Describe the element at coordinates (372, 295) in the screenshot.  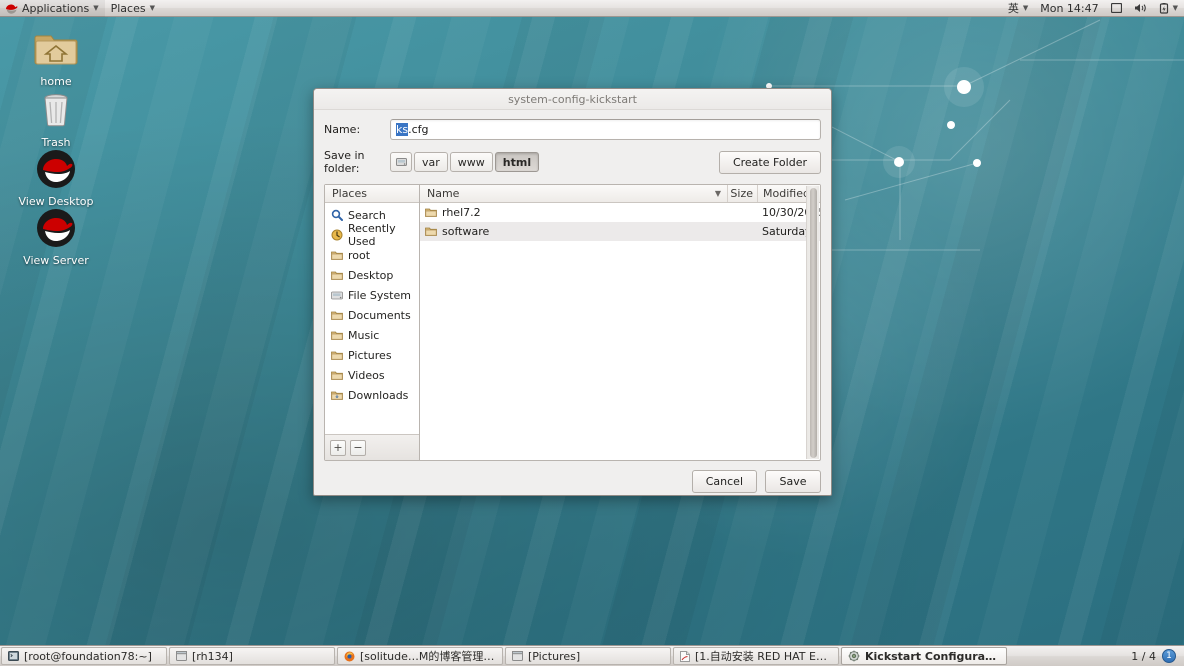
I see `place-item-file-system: File System` at that location.